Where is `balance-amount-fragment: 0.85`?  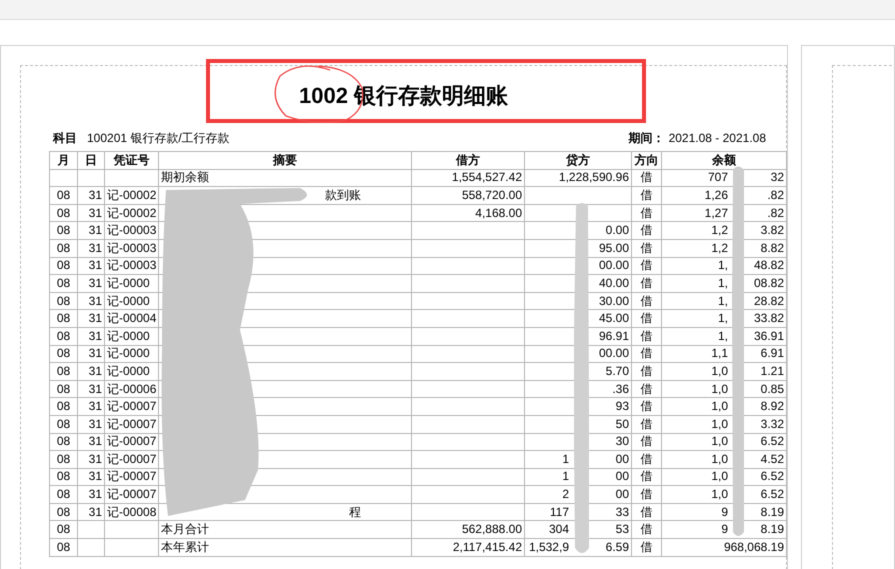
balance-amount-fragment: 0.85 is located at coordinates (772, 389).